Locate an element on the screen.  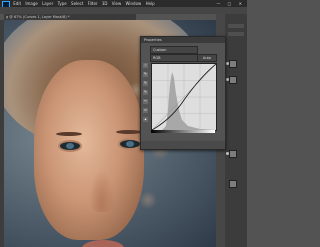
window-controls: — ▢ ✕ is located at coordinates (230, 3).